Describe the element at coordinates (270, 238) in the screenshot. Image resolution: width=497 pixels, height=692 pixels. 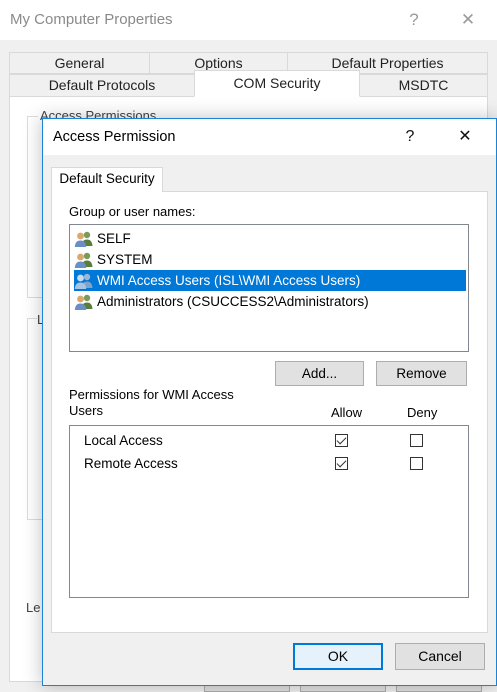
I see `list-item: SELF` at that location.